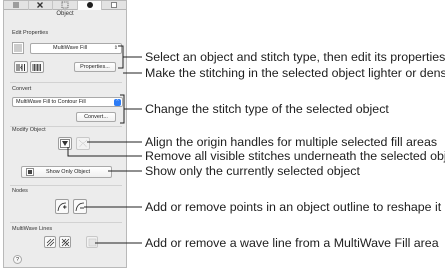 The height and width of the screenshot is (270, 445). What do you see at coordinates (252, 171) in the screenshot?
I see `annotation-show-only: Show only the currently selected object` at bounding box center [252, 171].